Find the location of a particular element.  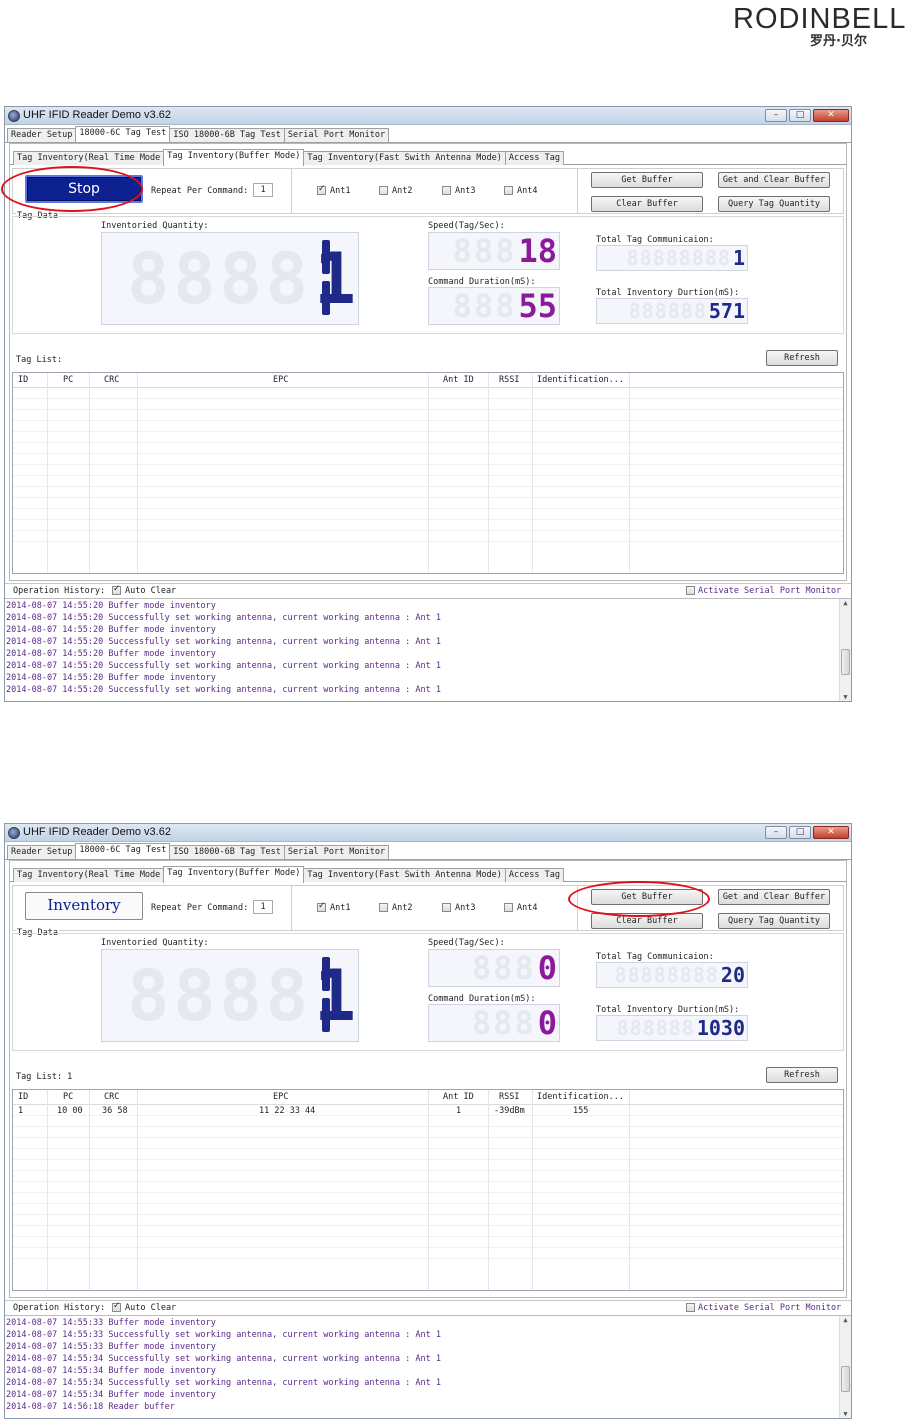

lcd-segment-upper is located at coordinates (326, 974).